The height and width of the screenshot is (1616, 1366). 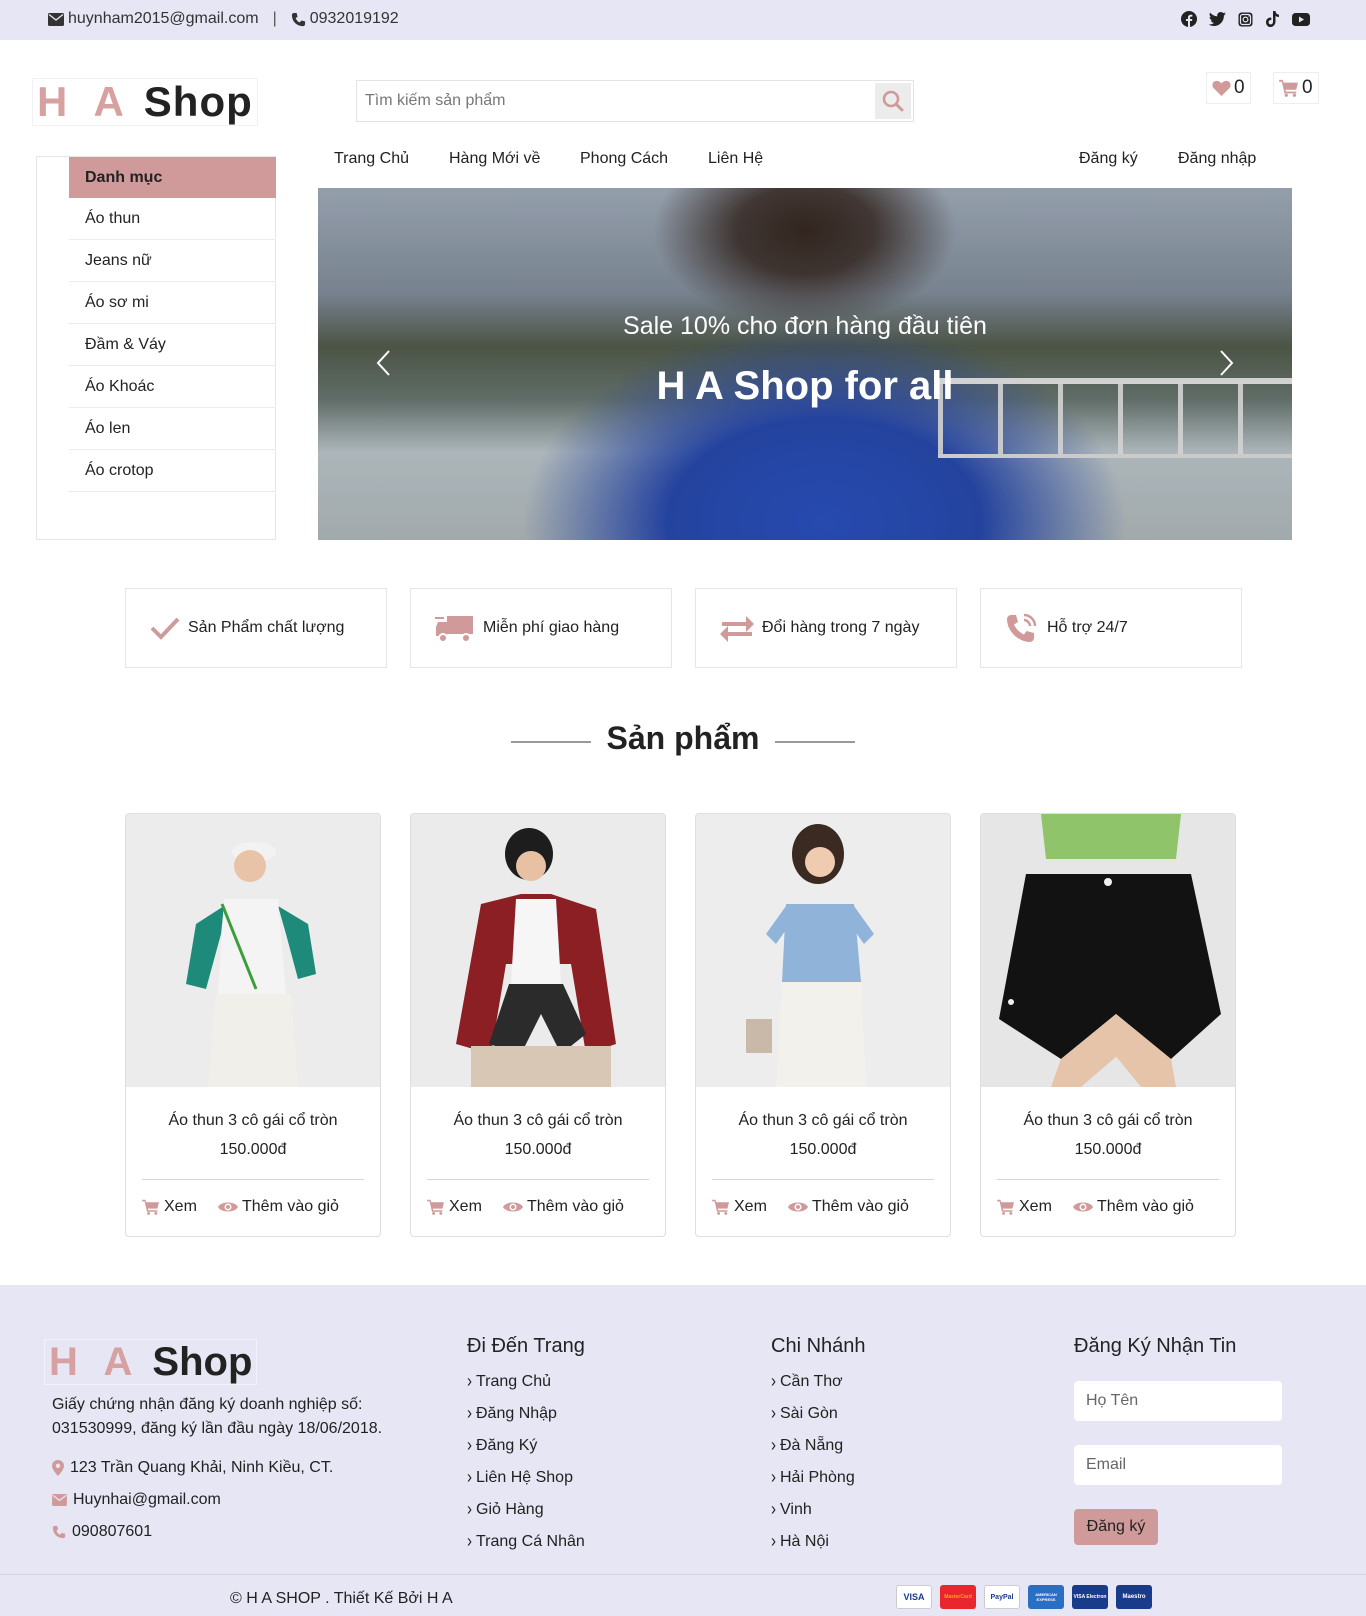 I want to click on category-item: Áo thun, so click(x=172, y=219).